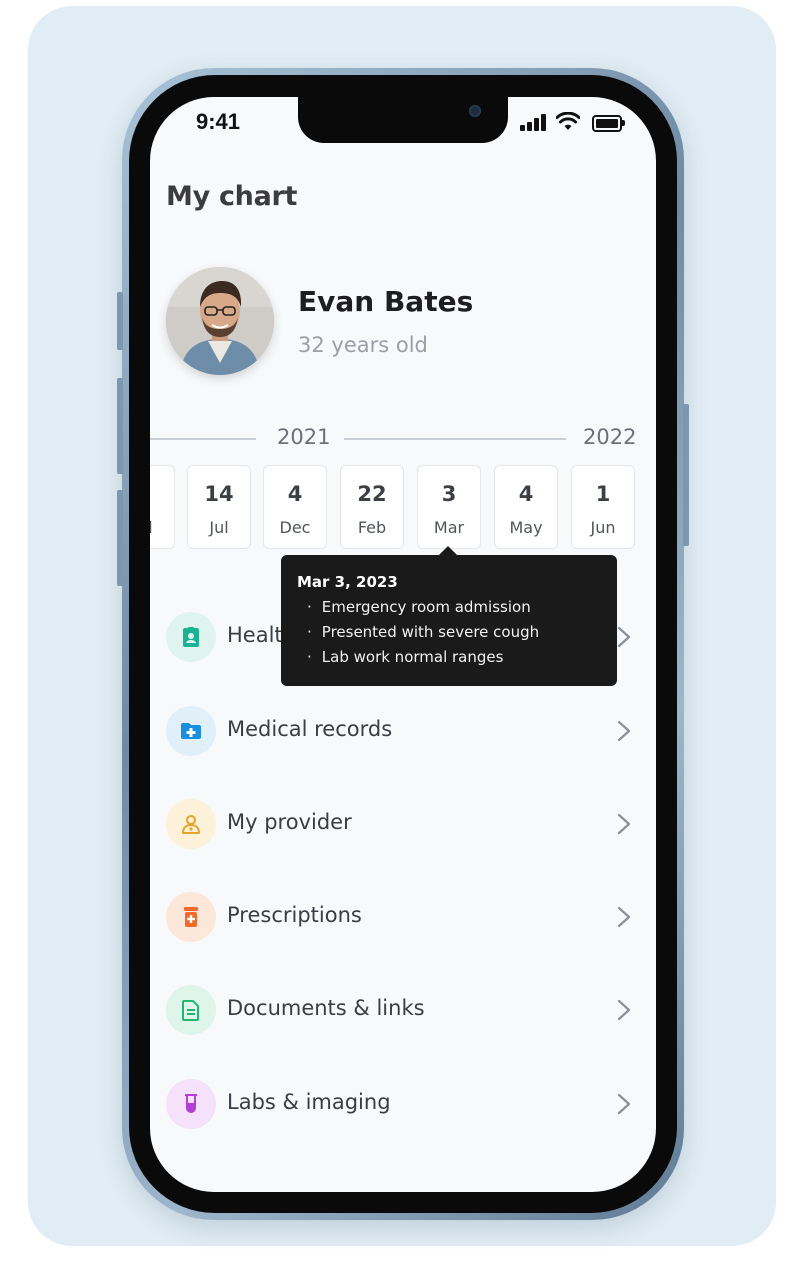  I want to click on front-camera, so click(475, 111).